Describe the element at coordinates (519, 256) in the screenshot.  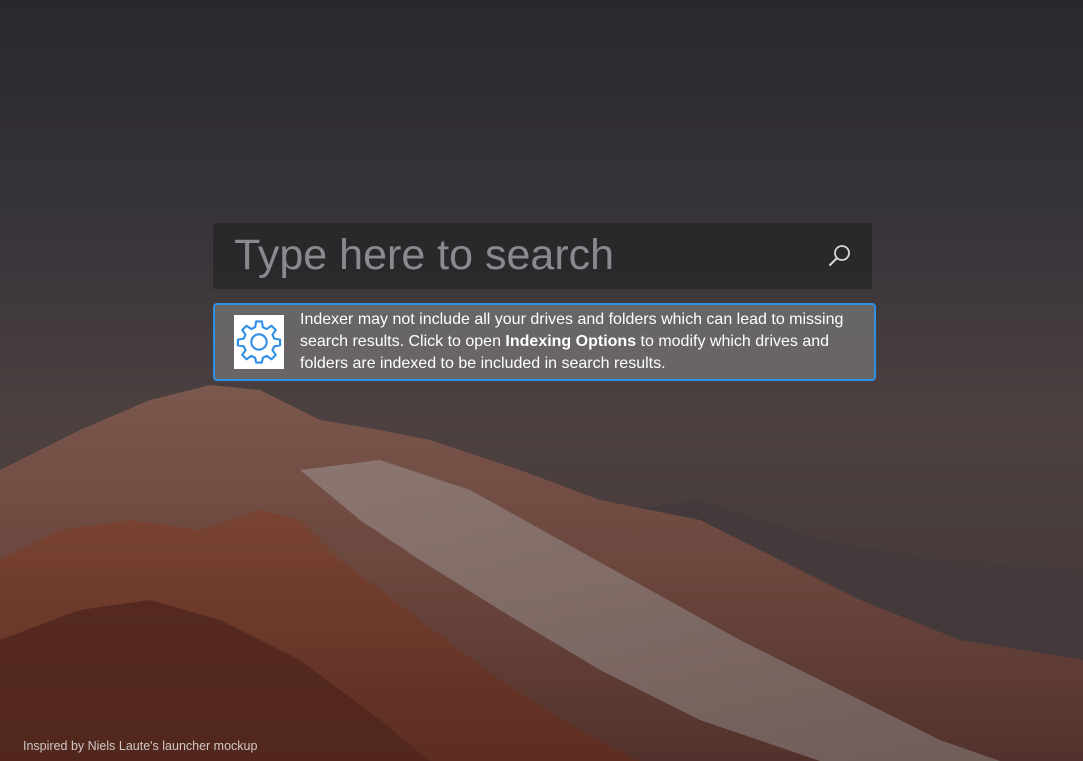
I see `search-input` at that location.